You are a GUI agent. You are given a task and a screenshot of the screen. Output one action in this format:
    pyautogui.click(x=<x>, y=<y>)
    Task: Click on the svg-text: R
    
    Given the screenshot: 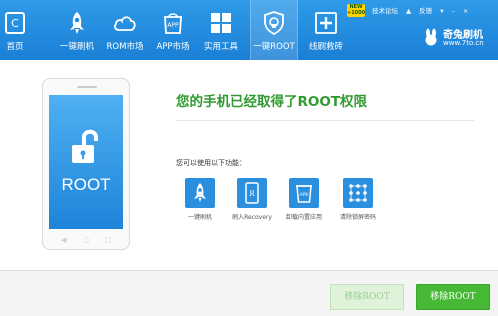 What is the action you would take?
    pyautogui.click(x=252, y=194)
    